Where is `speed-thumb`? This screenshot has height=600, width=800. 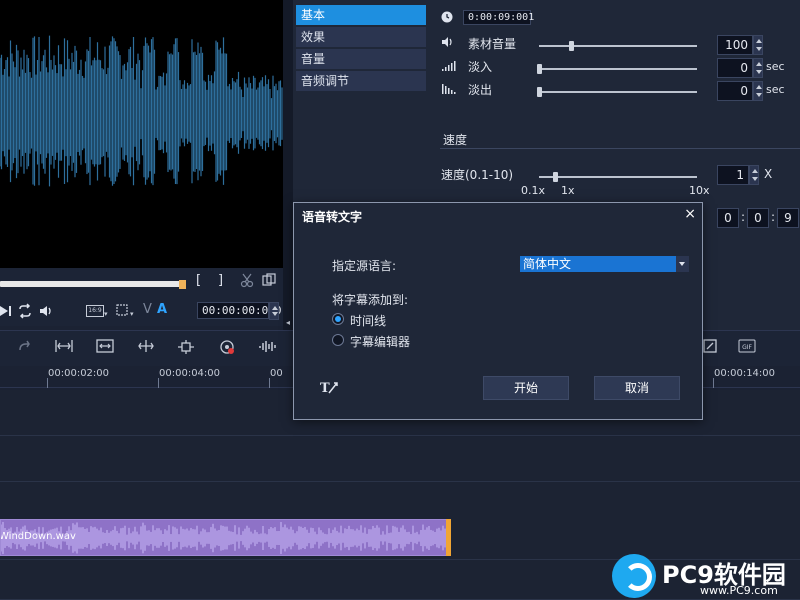
speed-thumb is located at coordinates (555, 177).